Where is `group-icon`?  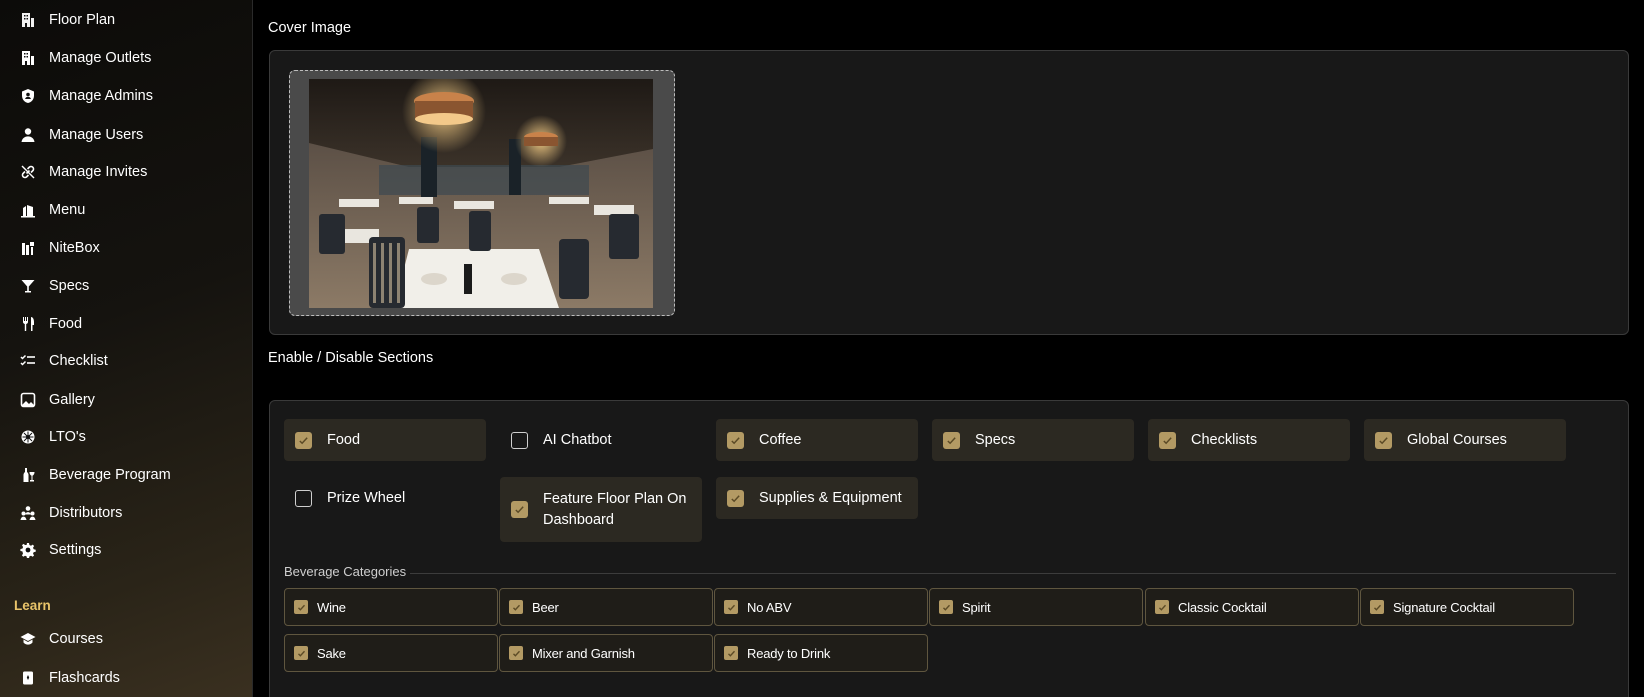 group-icon is located at coordinates (28, 513).